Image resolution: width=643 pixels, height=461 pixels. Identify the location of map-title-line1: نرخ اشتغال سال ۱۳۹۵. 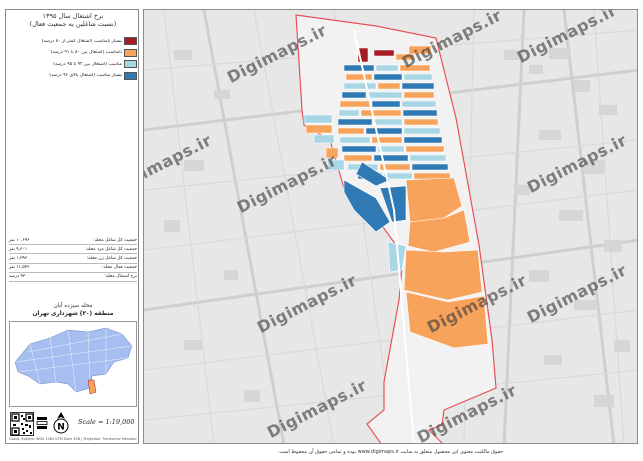
(73, 16).